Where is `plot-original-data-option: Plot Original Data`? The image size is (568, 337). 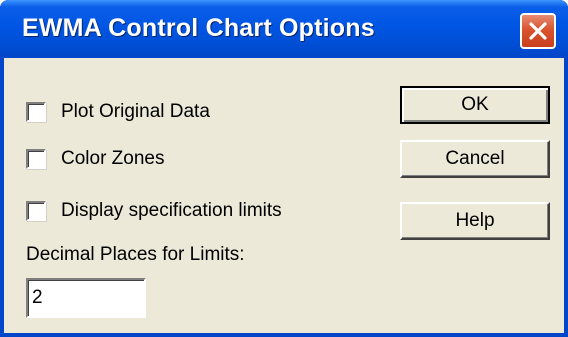
plot-original-data-option: Plot Original Data is located at coordinates (118, 112).